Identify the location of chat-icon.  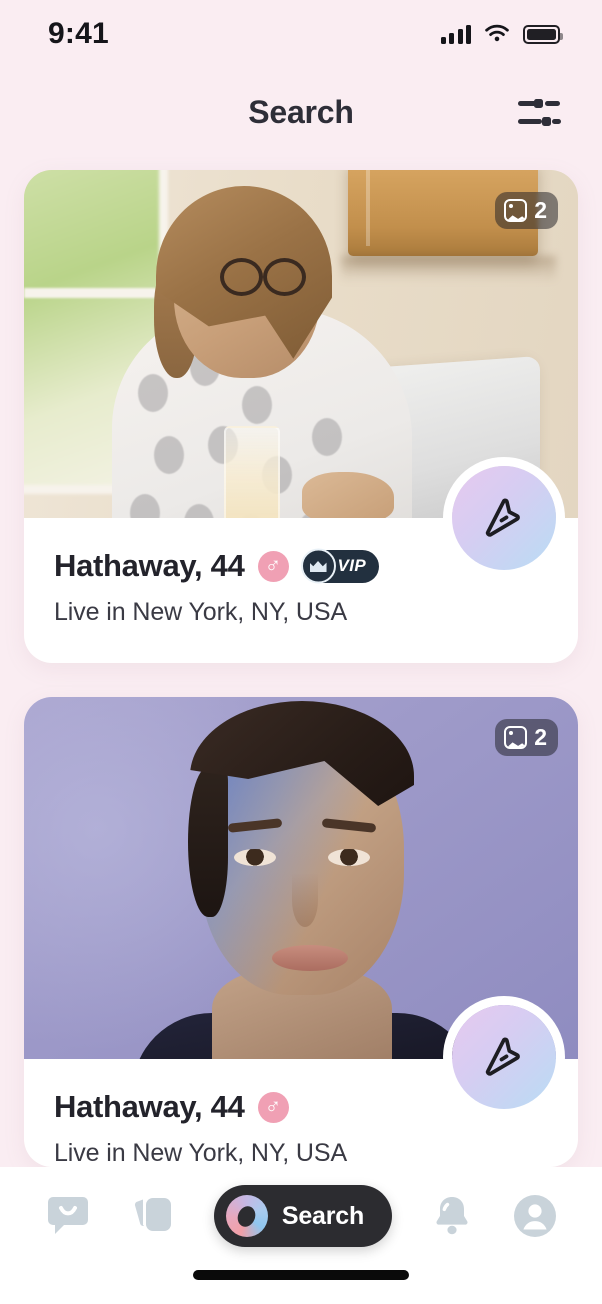
(68, 1215).